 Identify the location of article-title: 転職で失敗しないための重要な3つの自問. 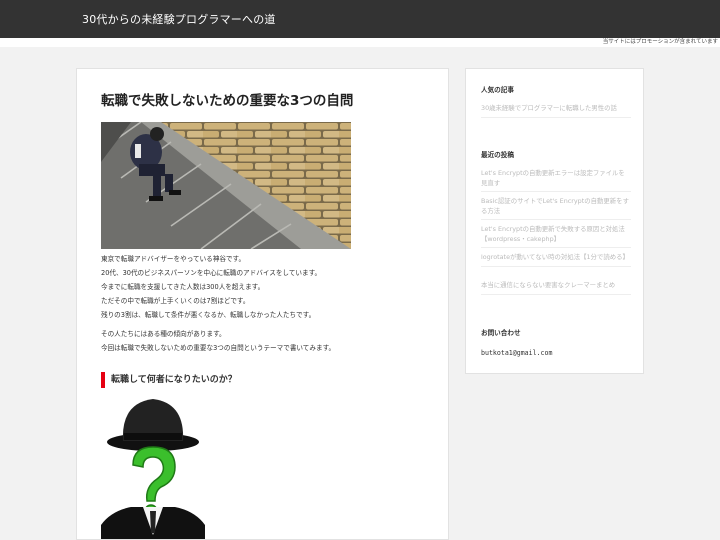
(227, 101).